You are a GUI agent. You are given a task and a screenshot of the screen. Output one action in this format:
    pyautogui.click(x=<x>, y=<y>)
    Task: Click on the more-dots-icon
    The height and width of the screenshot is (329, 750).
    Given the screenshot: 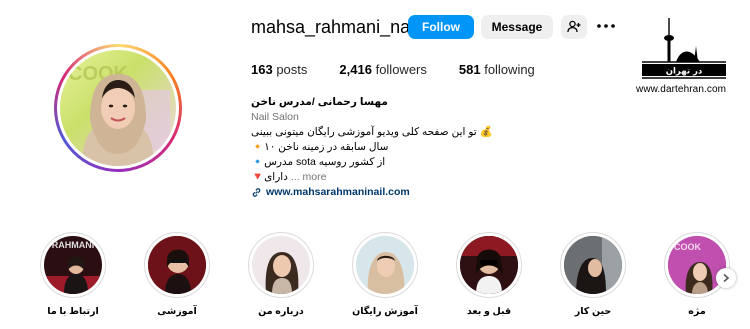 What is the action you would take?
    pyautogui.click(x=606, y=26)
    